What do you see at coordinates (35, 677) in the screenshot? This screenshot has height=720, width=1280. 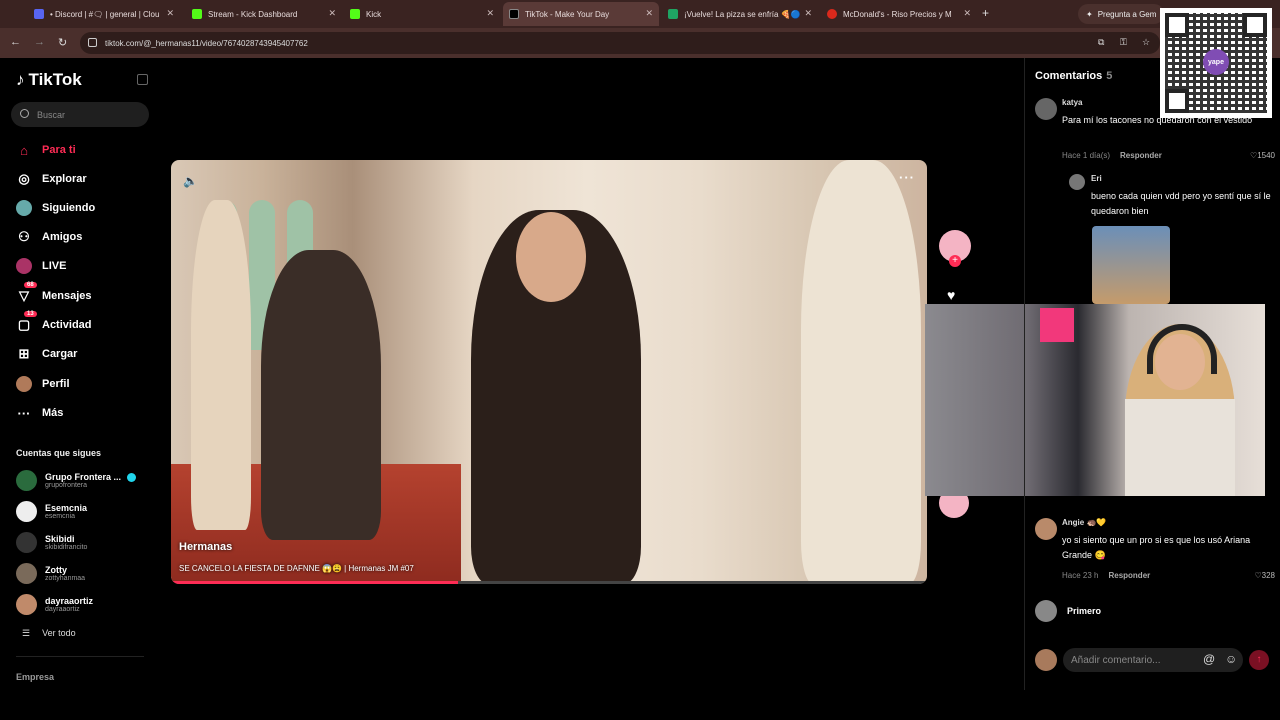 I see `company-link: Empresa` at bounding box center [35, 677].